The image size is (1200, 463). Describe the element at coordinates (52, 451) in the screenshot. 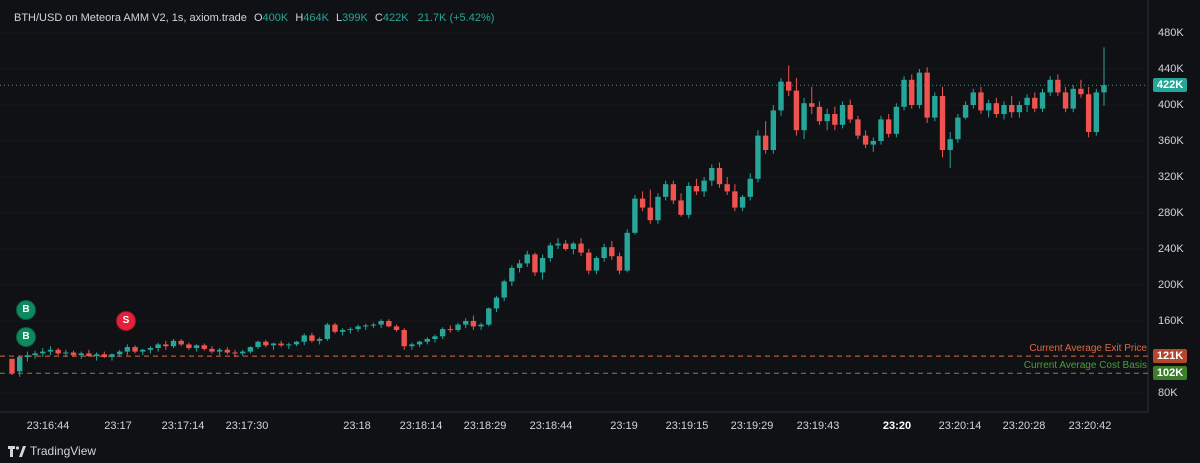

I see `tradingview-branding: TradingView` at that location.